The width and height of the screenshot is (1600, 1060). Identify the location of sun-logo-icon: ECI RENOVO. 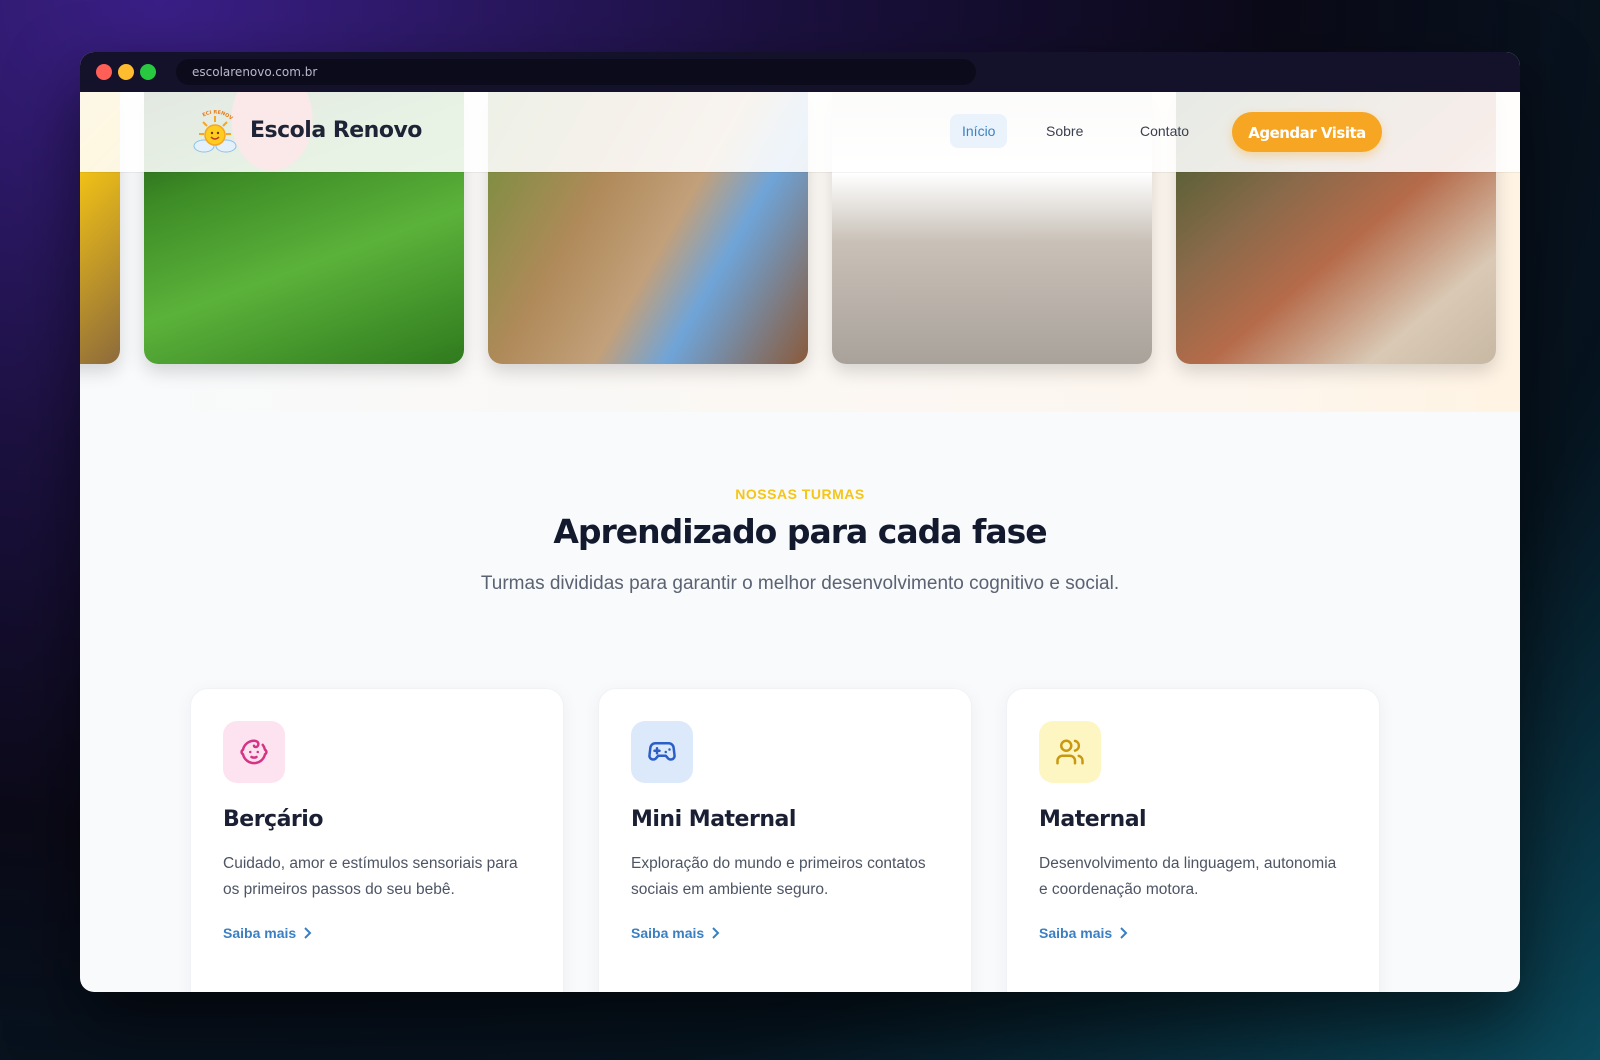
(215, 132).